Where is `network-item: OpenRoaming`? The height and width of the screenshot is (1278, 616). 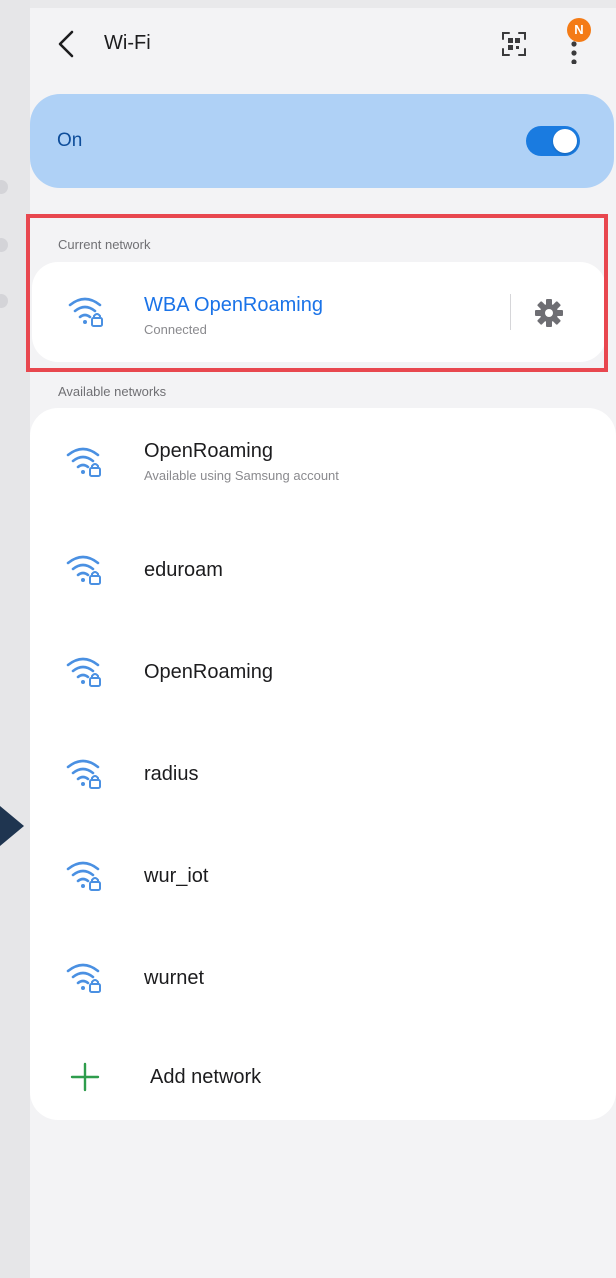
network-item: OpenRoaming is located at coordinates (323, 662).